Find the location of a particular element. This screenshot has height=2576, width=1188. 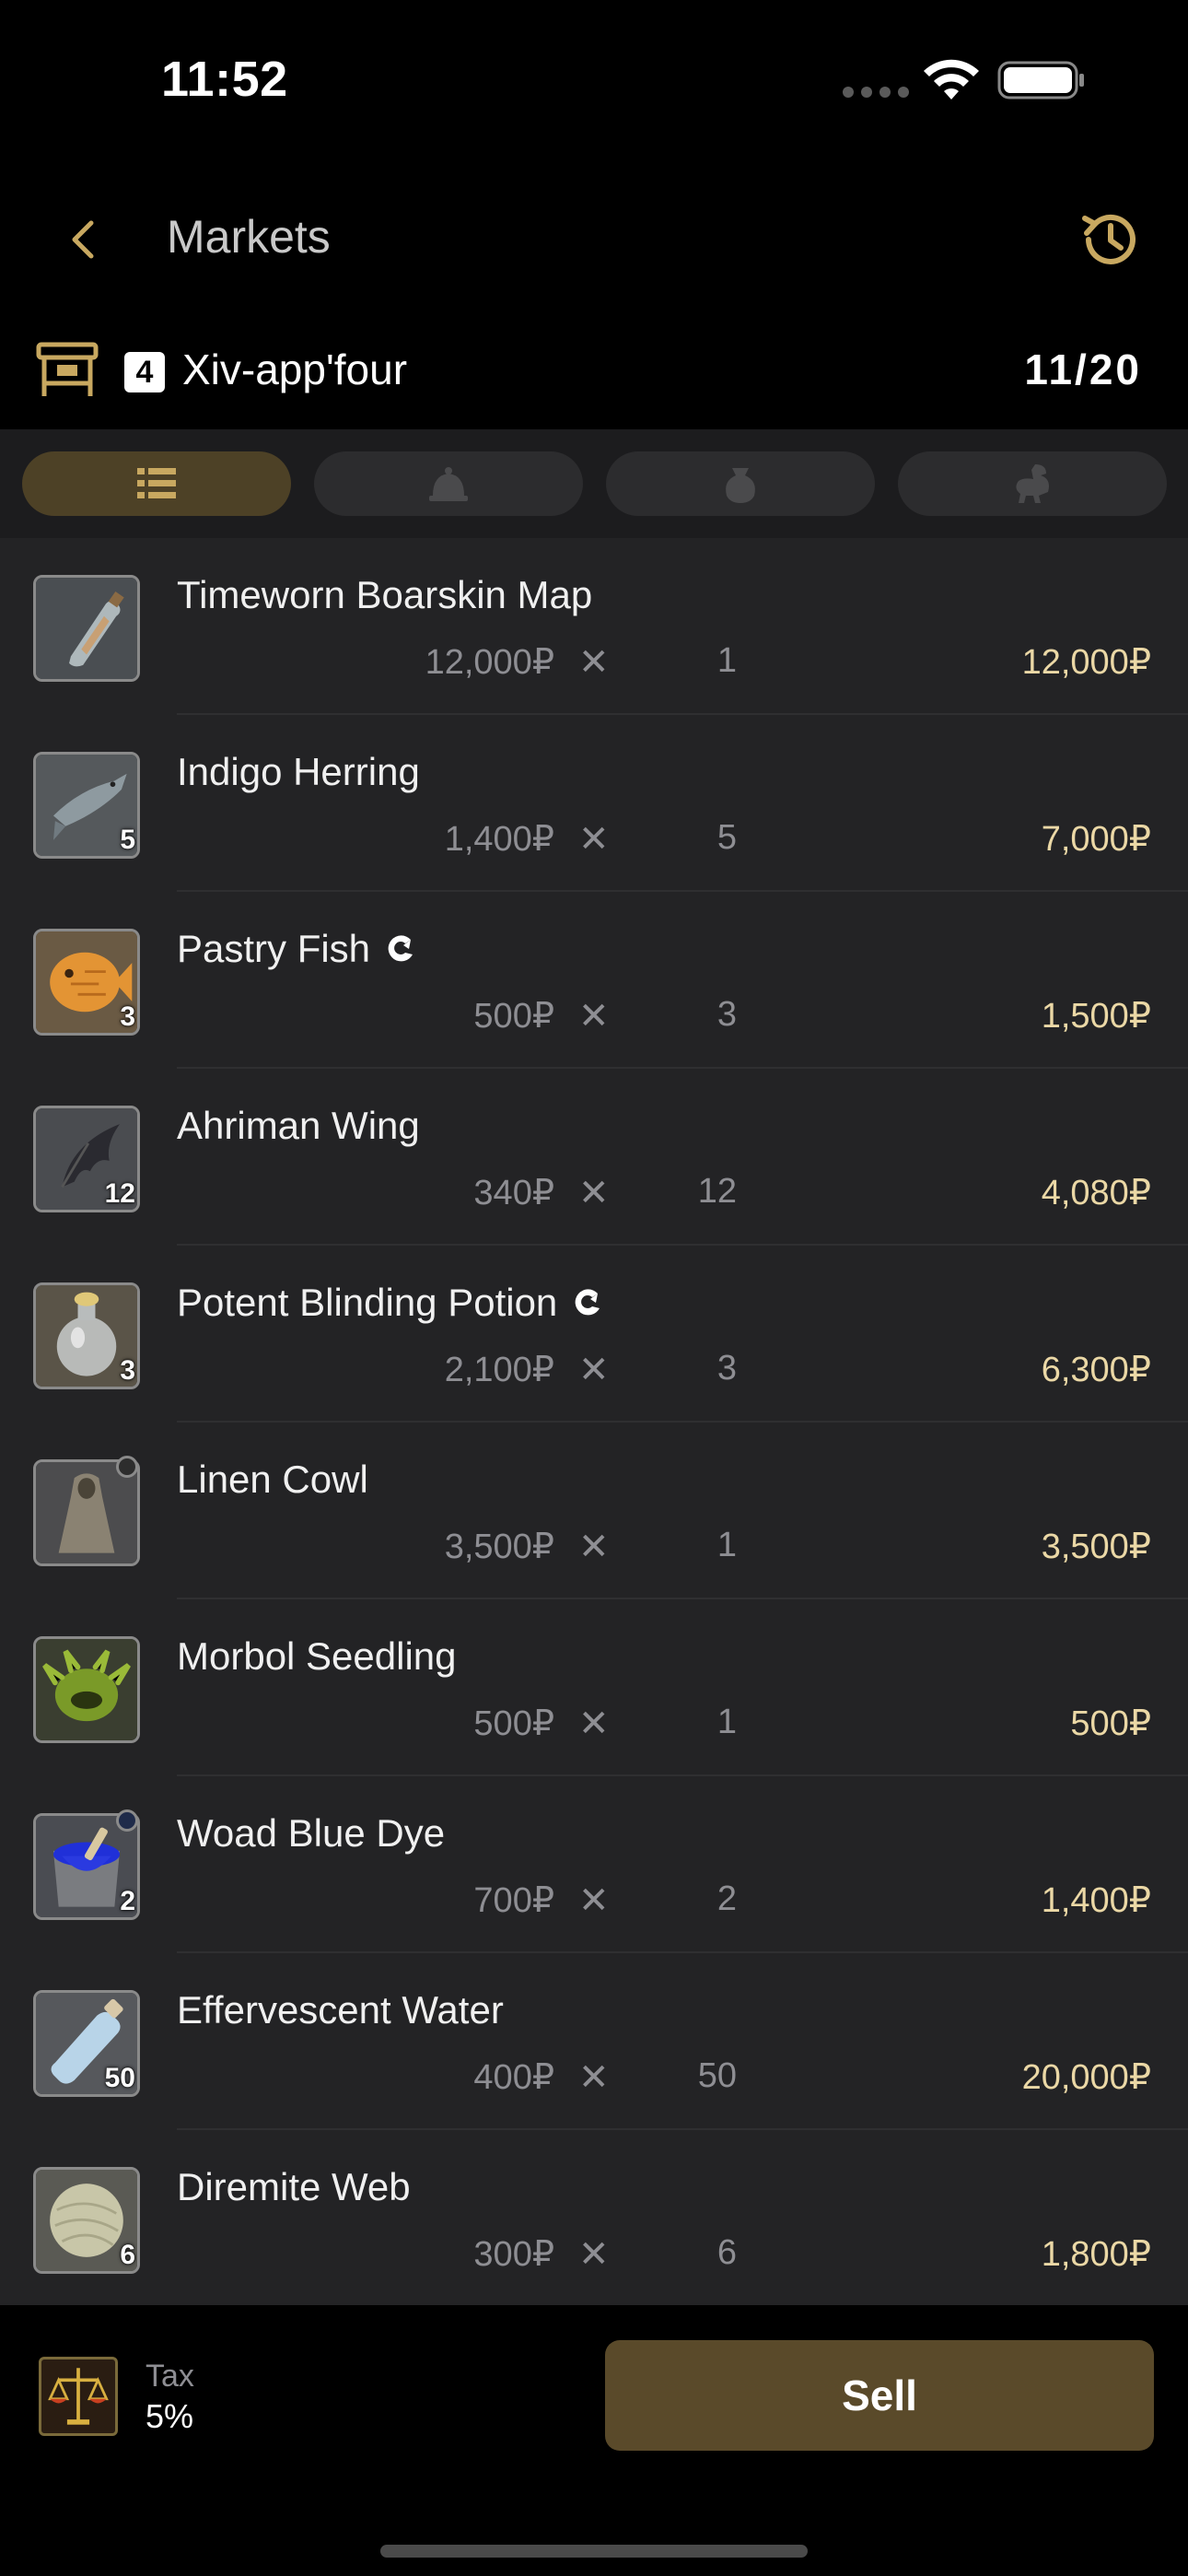

chevron-left-icon is located at coordinates (83, 239).